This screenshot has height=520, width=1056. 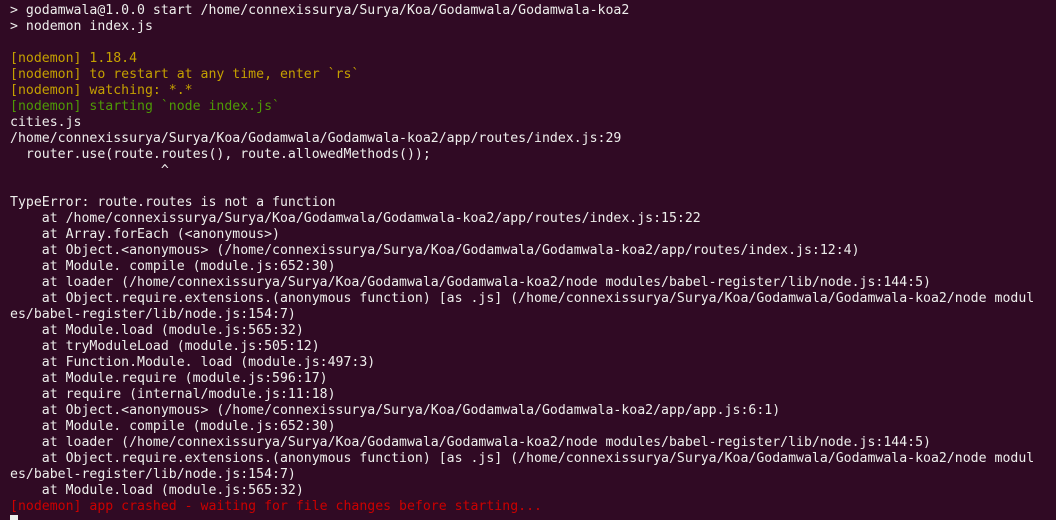 What do you see at coordinates (46, 122) in the screenshot?
I see `terminal-line: cities.js` at bounding box center [46, 122].